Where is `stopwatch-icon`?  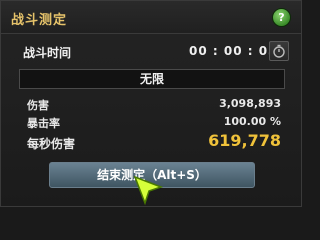 stopwatch-icon is located at coordinates (279, 51).